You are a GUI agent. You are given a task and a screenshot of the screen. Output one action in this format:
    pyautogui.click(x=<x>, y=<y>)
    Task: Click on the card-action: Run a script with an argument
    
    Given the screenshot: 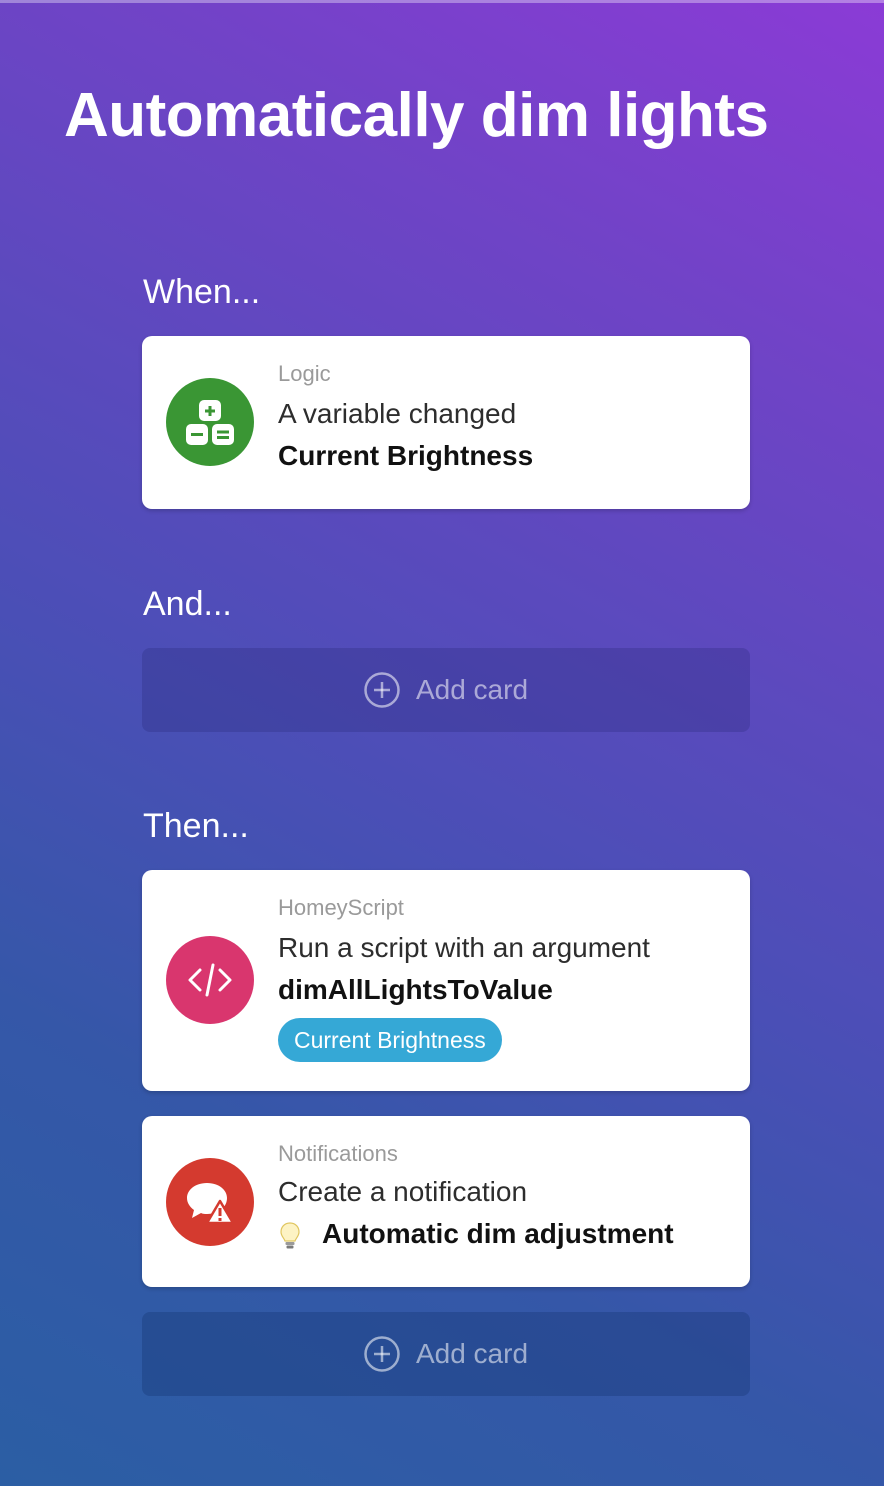 What is the action you would take?
    pyautogui.click(x=464, y=947)
    